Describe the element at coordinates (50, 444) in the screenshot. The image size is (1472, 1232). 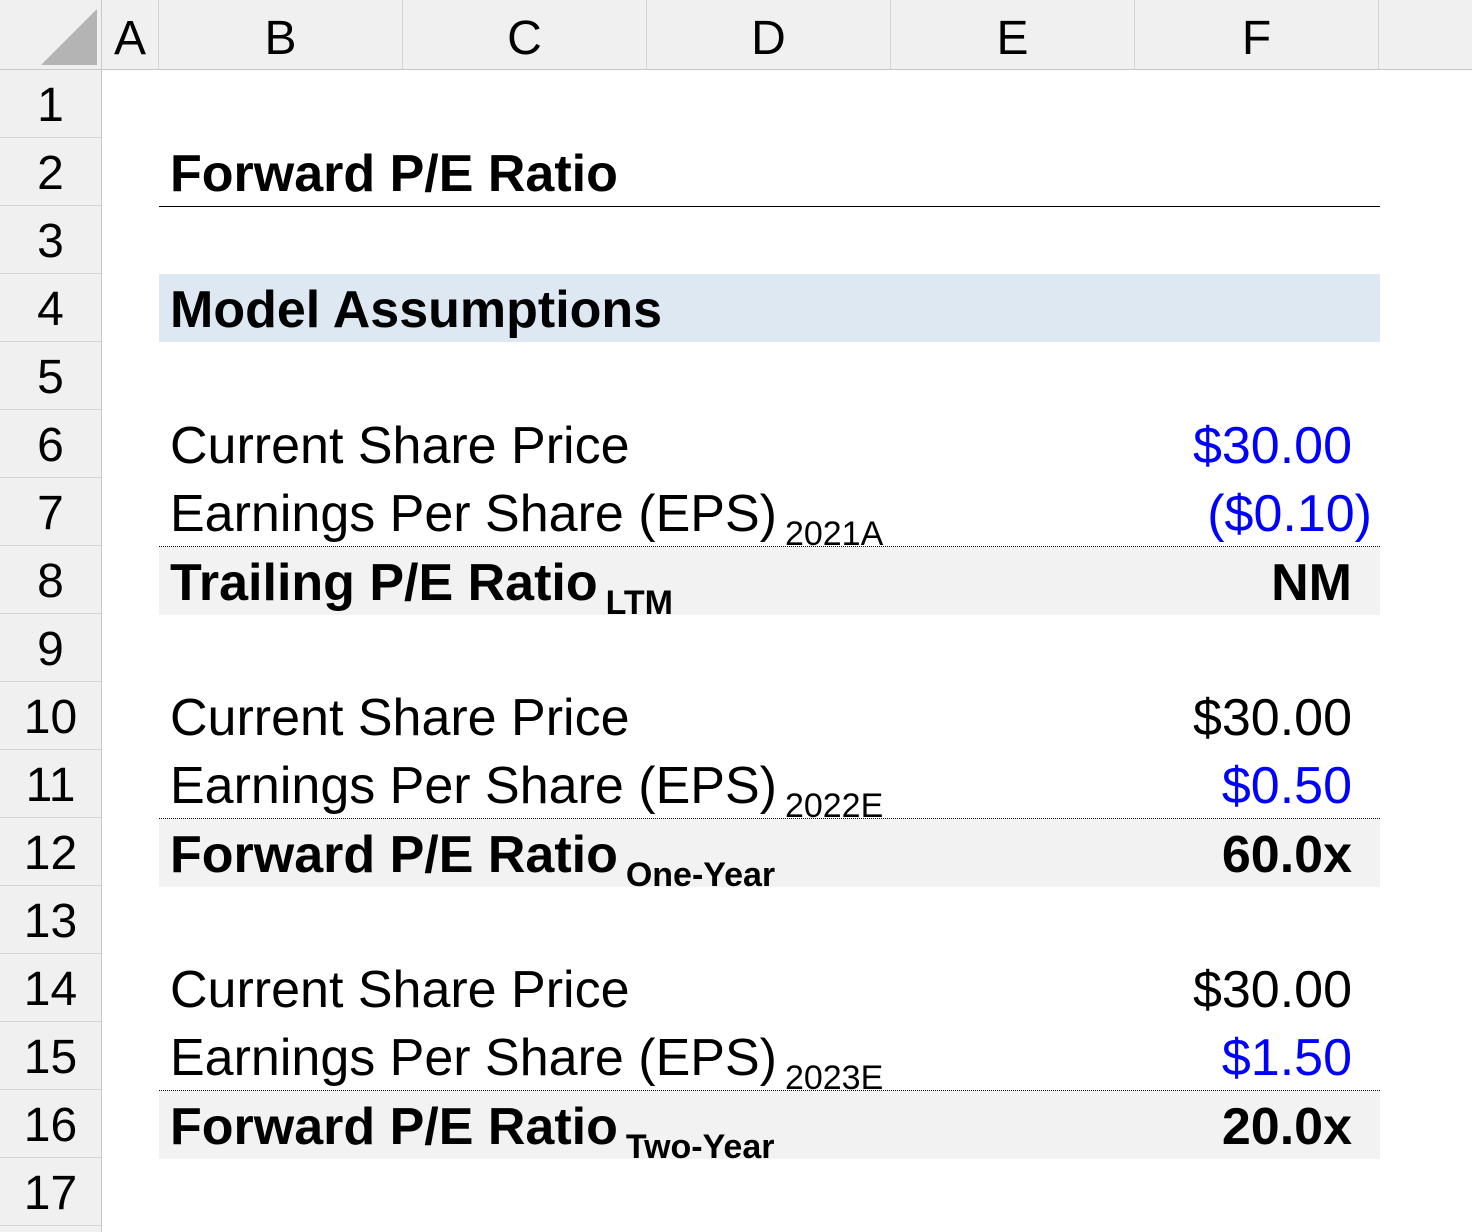
I see `row-header-6: 6` at that location.